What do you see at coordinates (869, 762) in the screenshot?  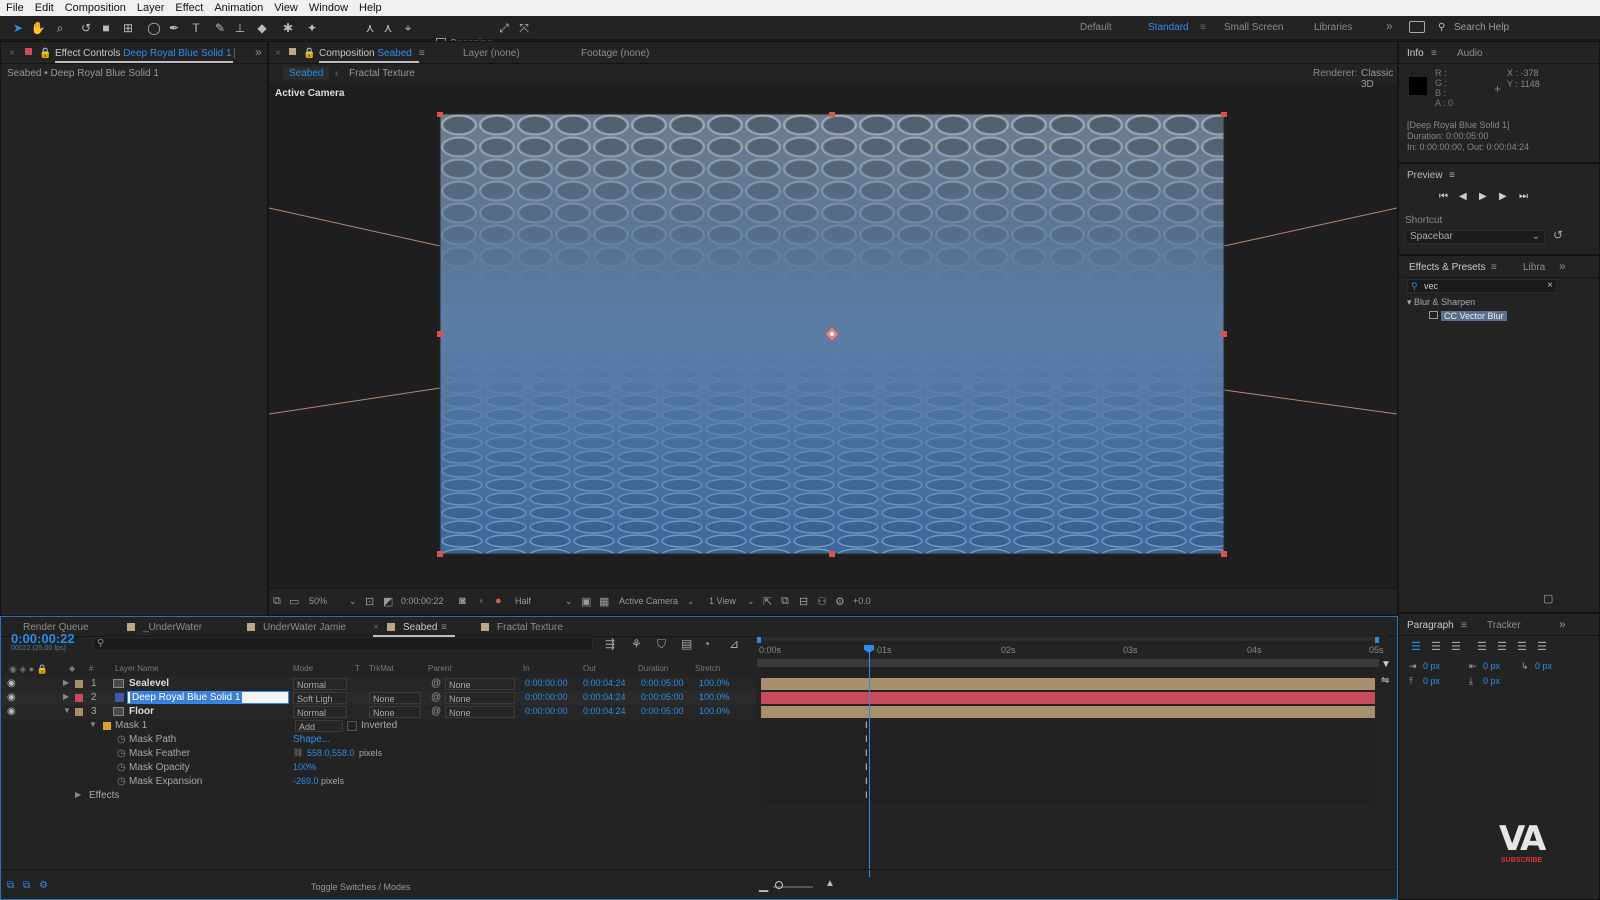 I see `playhead-line` at bounding box center [869, 762].